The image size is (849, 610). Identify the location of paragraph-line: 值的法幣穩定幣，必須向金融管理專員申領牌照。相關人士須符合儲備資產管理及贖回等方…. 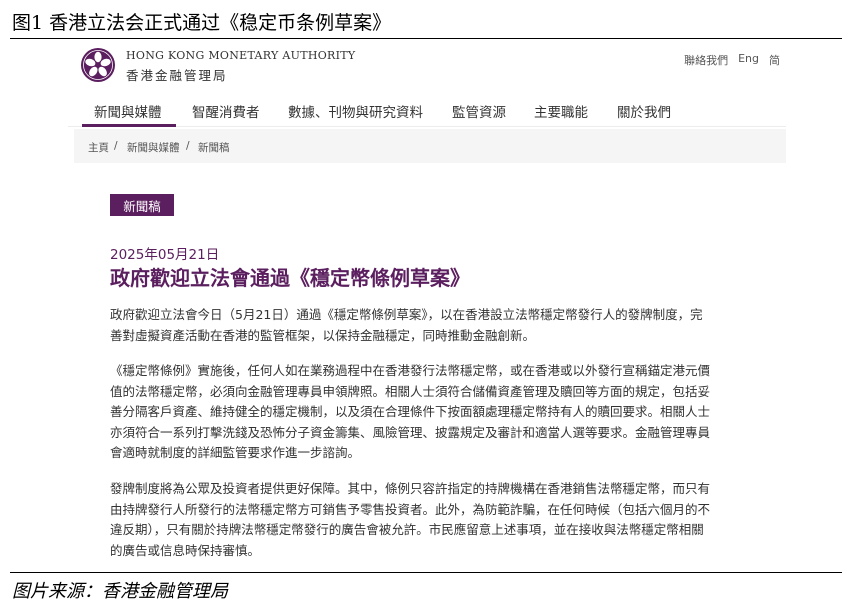
(410, 391).